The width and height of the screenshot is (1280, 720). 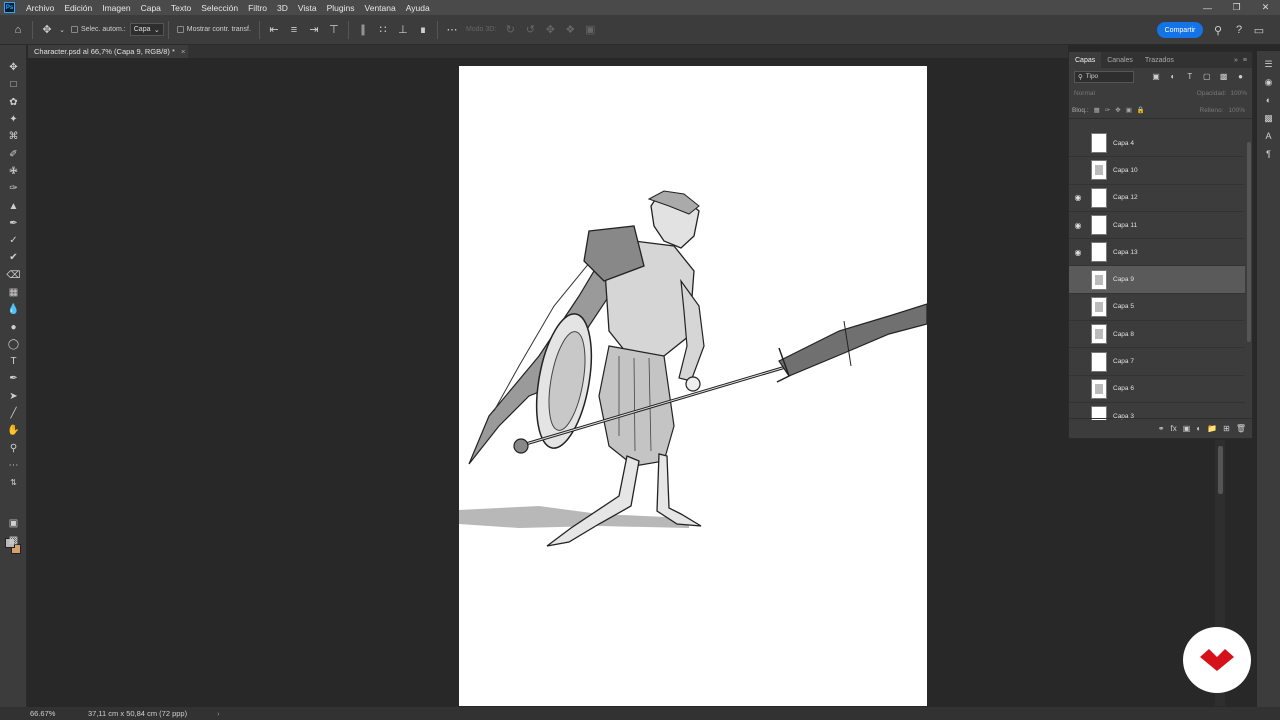 I want to click on layer-row: Capa 8, so click(x=1157, y=335).